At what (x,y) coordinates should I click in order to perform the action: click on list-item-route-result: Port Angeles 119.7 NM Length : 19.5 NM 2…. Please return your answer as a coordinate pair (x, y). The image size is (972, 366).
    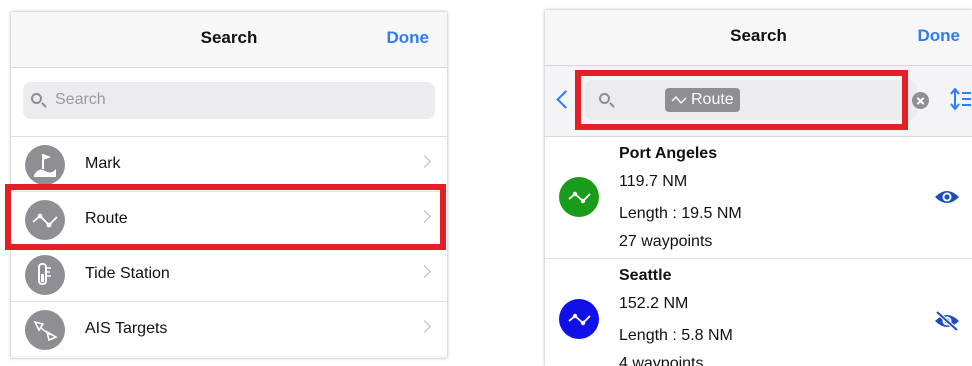
    Looking at the image, I should click on (758, 198).